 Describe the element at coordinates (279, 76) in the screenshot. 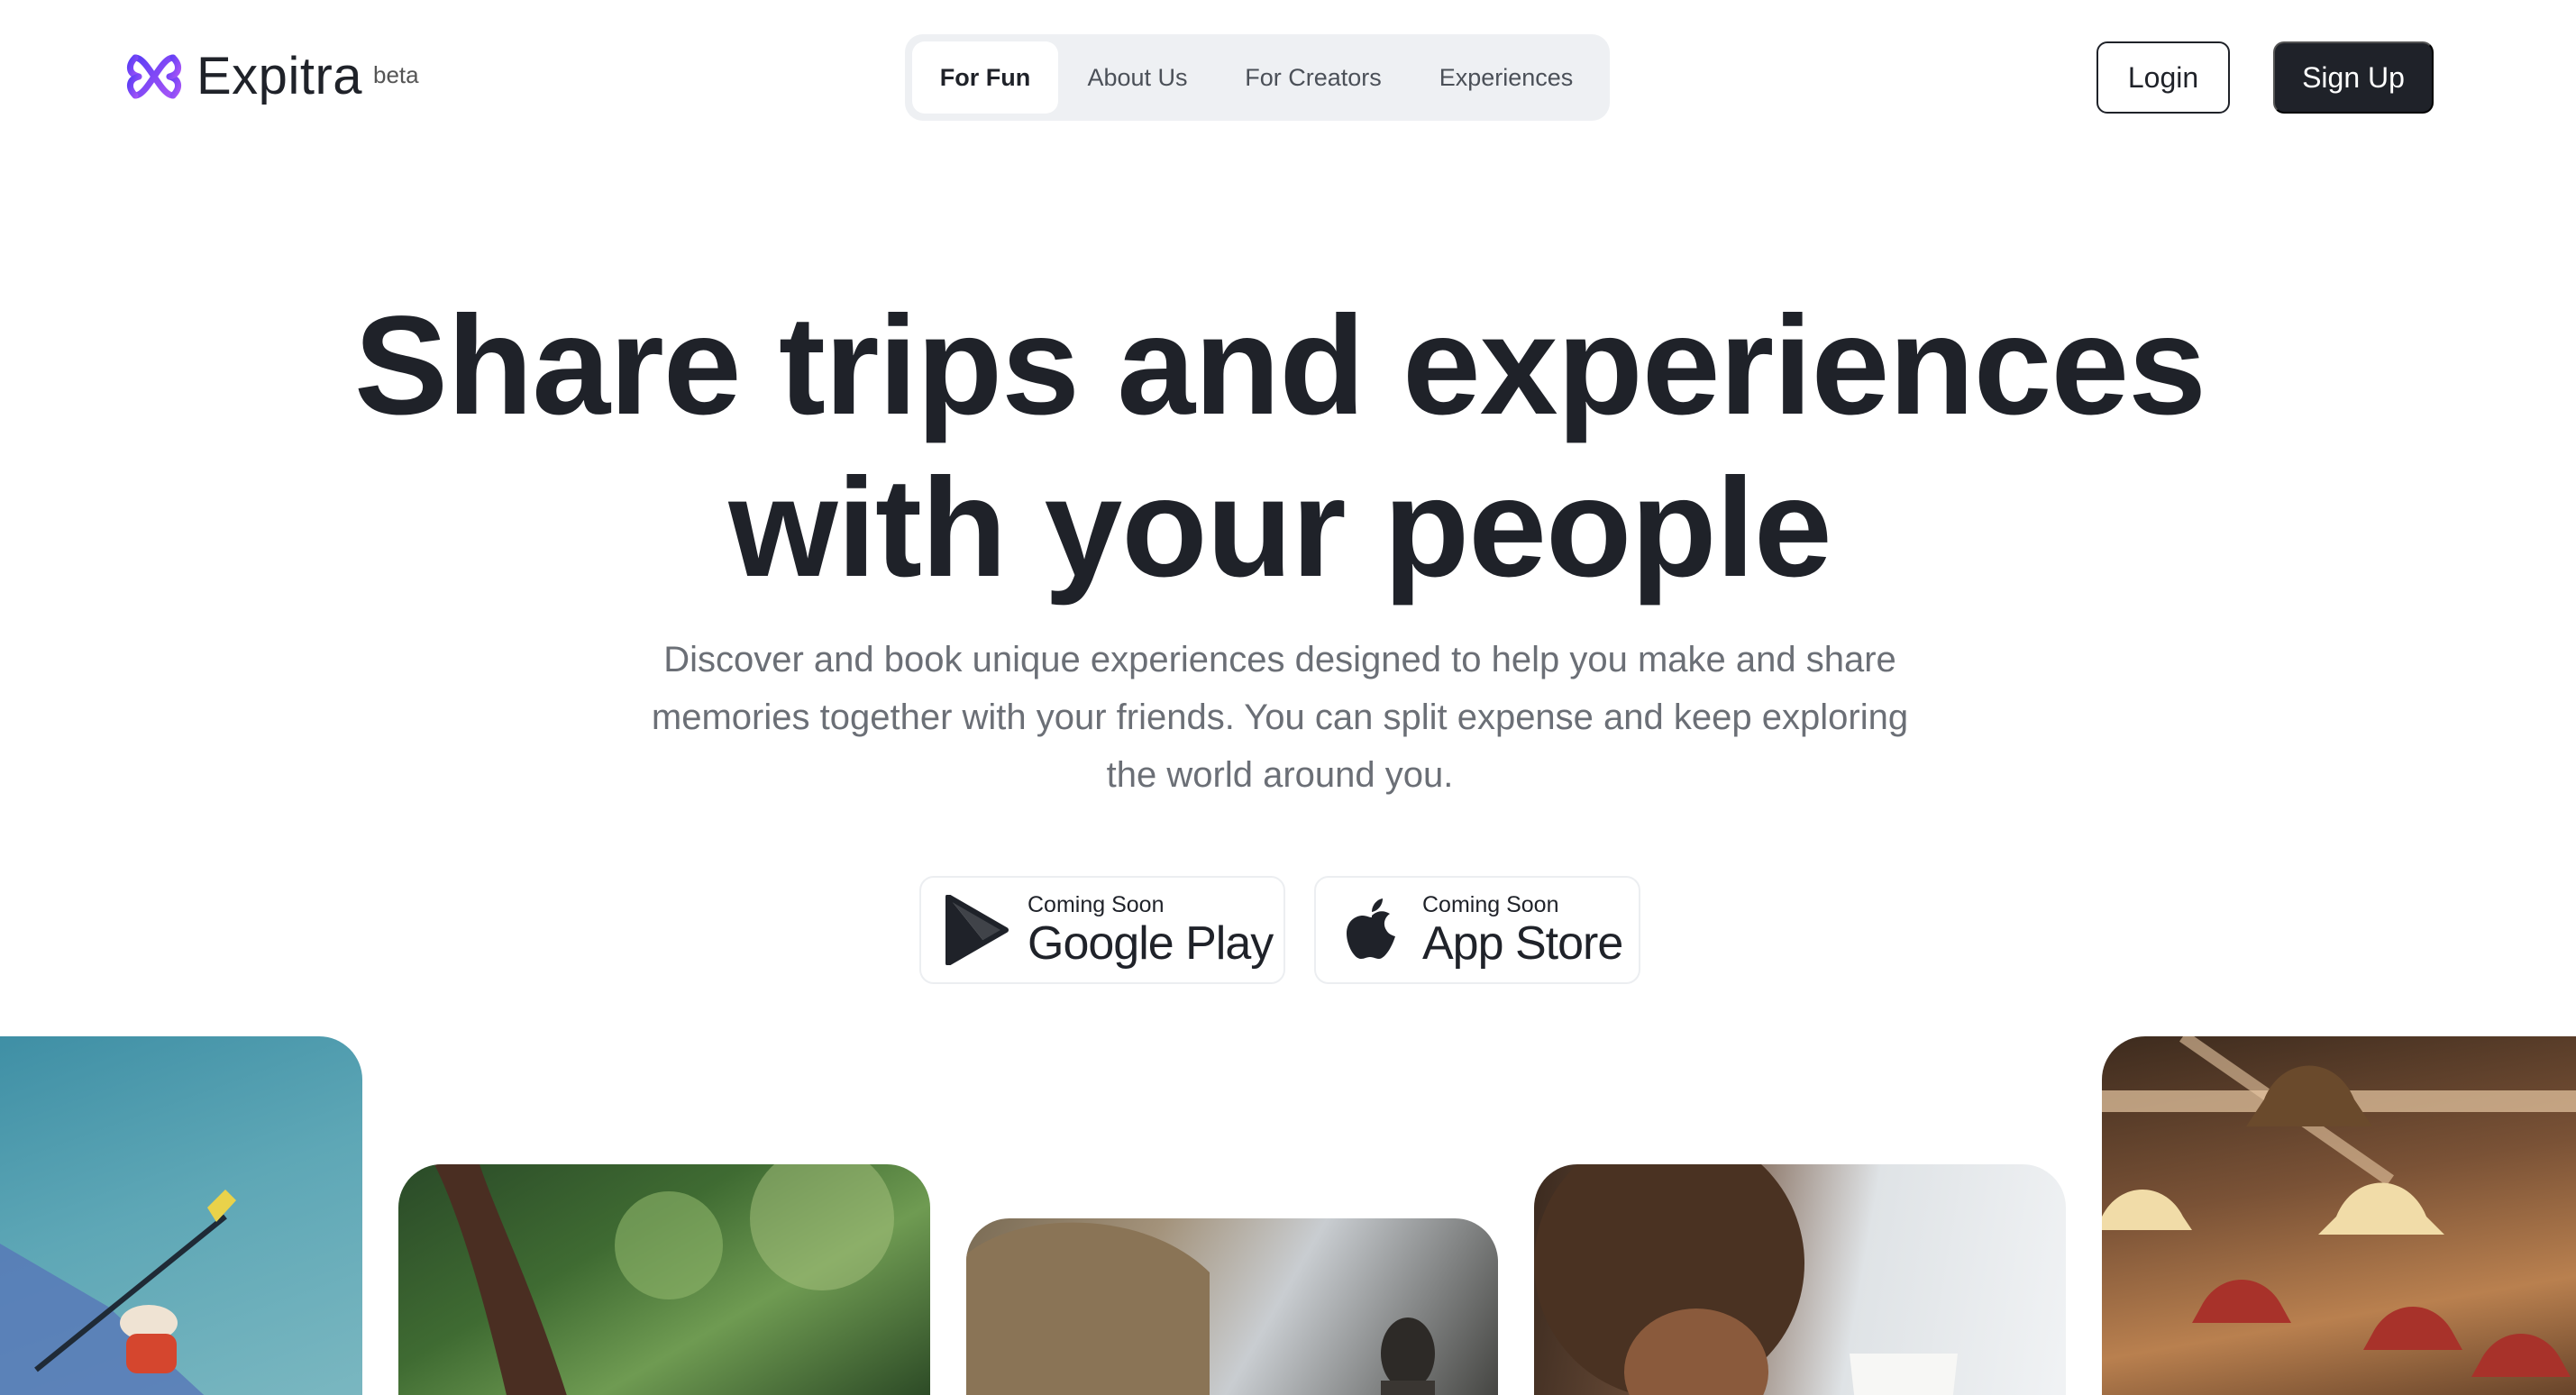

I see `brand-name: Expitra` at that location.